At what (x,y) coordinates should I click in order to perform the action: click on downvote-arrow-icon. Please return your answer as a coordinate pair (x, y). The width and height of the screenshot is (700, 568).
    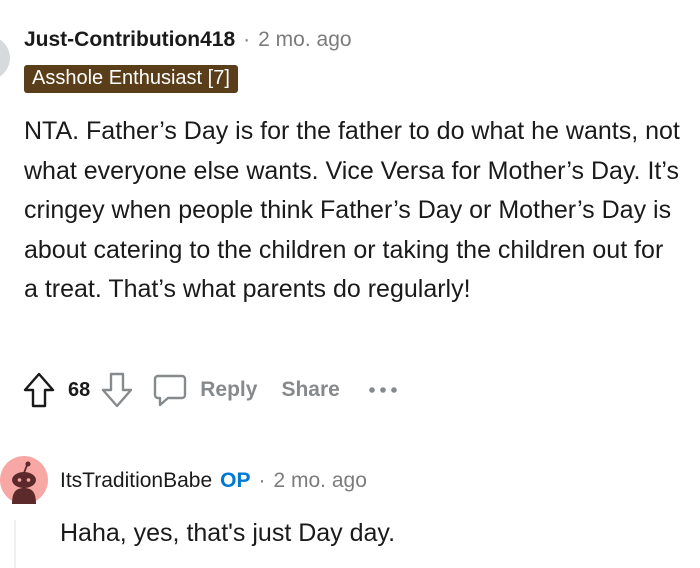
    Looking at the image, I should click on (117, 390).